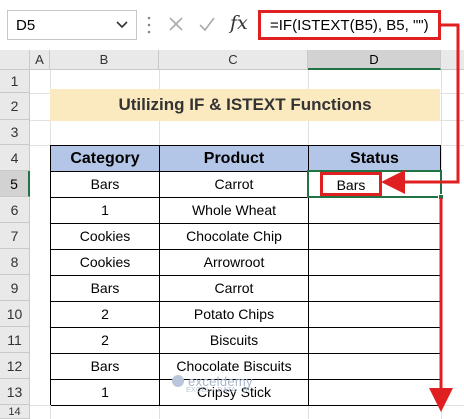 The height and width of the screenshot is (419, 464). Describe the element at coordinates (234, 315) in the screenshot. I see `table-cell: Potato Chips` at that location.